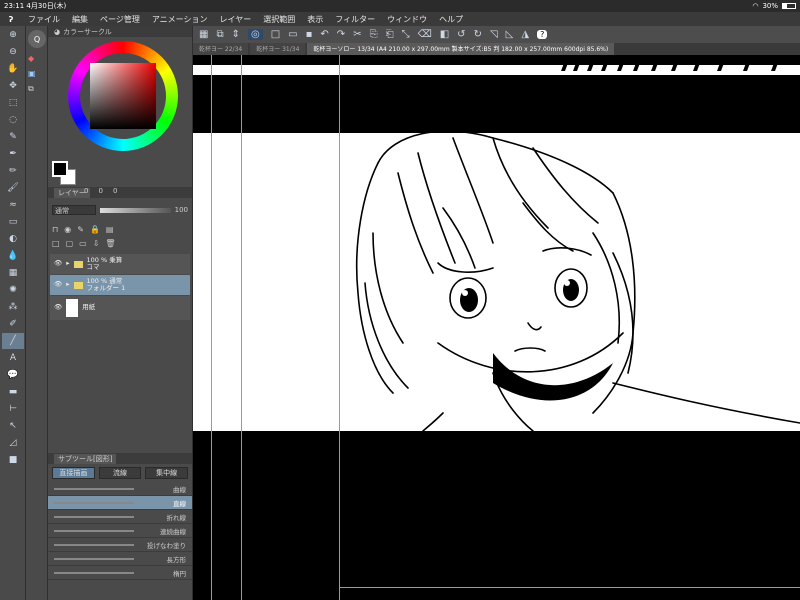 This screenshot has width=800, height=600. I want to click on snap-grid-icon: ◺, so click(510, 34).